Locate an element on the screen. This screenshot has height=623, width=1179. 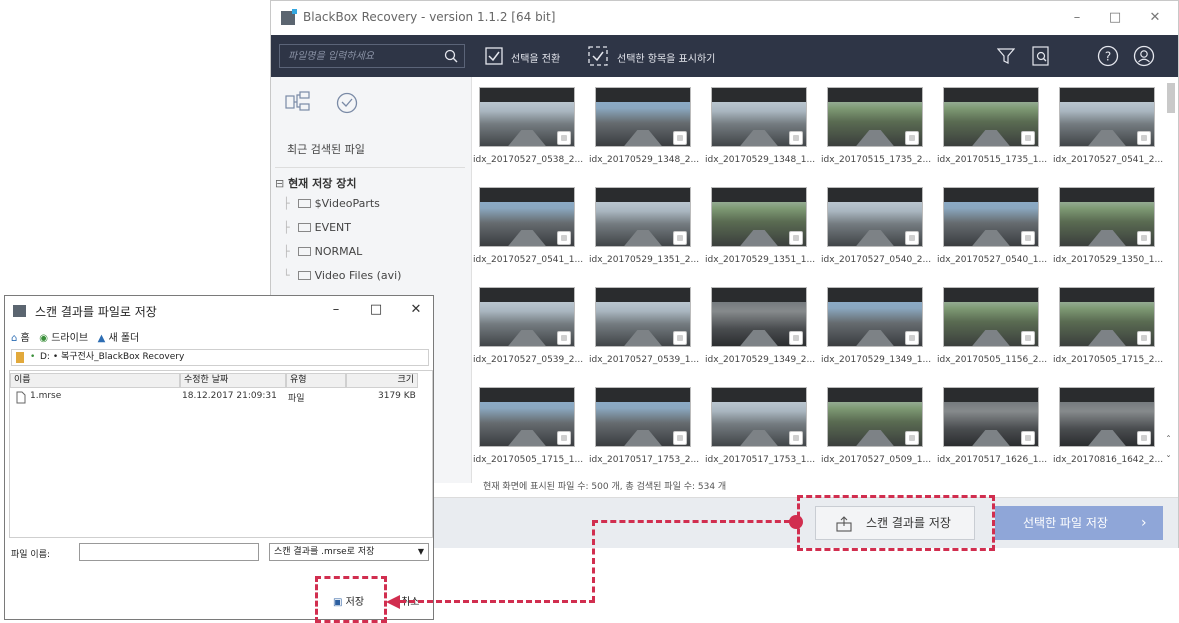
folder-tree-view-icon is located at coordinates (298, 102).